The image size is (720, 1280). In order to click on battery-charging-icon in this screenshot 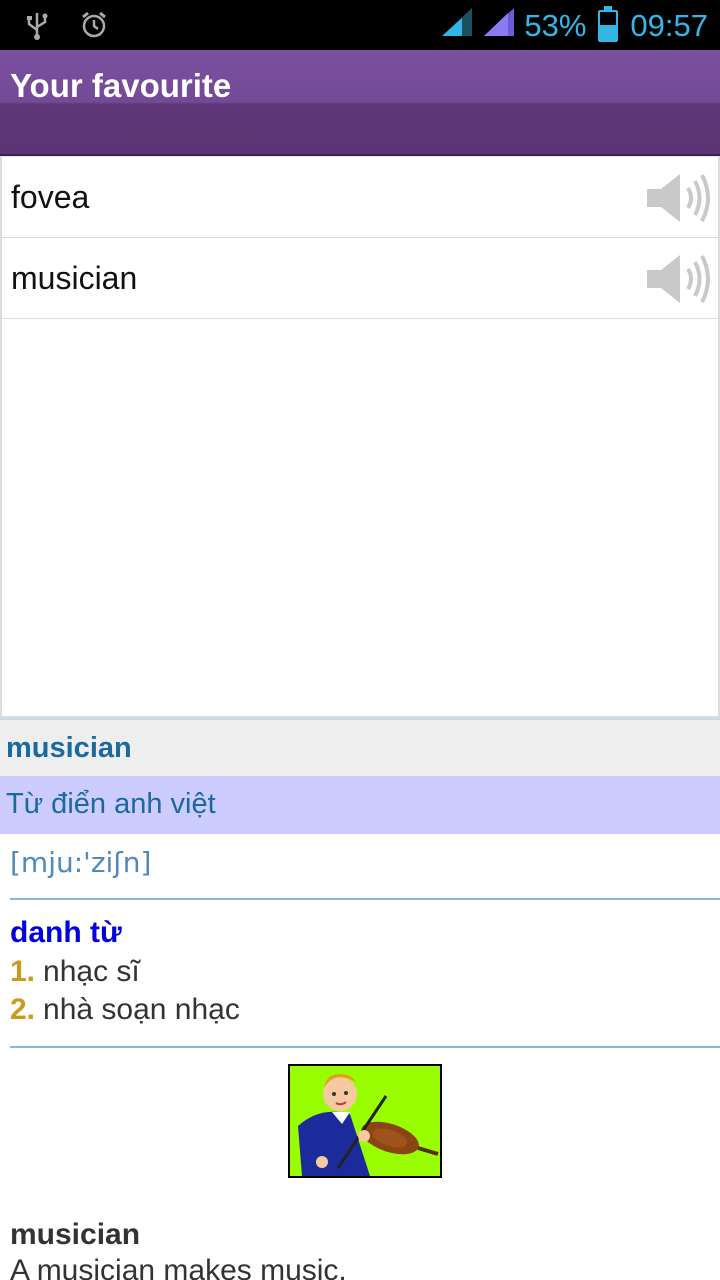, I will do `click(608, 24)`.